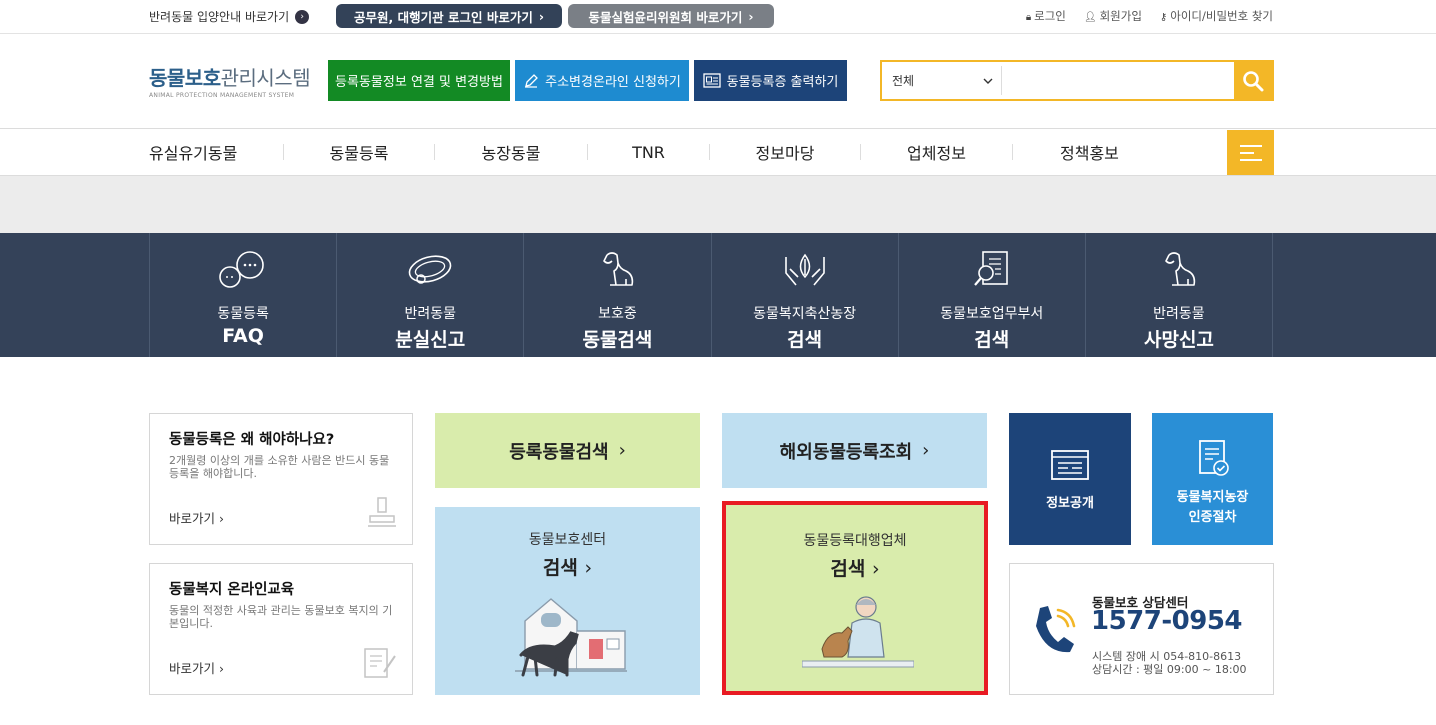  I want to click on nav-item-lost-animals: 유실유기동물, so click(216, 152).